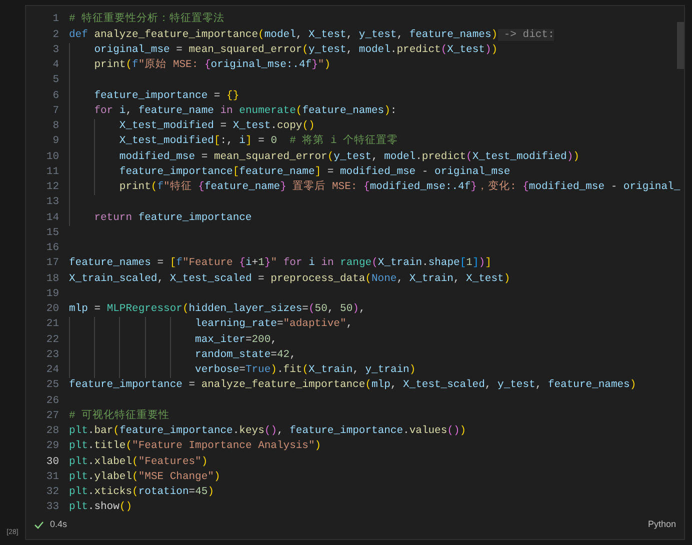 This screenshot has height=545, width=692. What do you see at coordinates (305, 370) in the screenshot?
I see `code-line: verbose=True).fit(X_train, y_train)` at bounding box center [305, 370].